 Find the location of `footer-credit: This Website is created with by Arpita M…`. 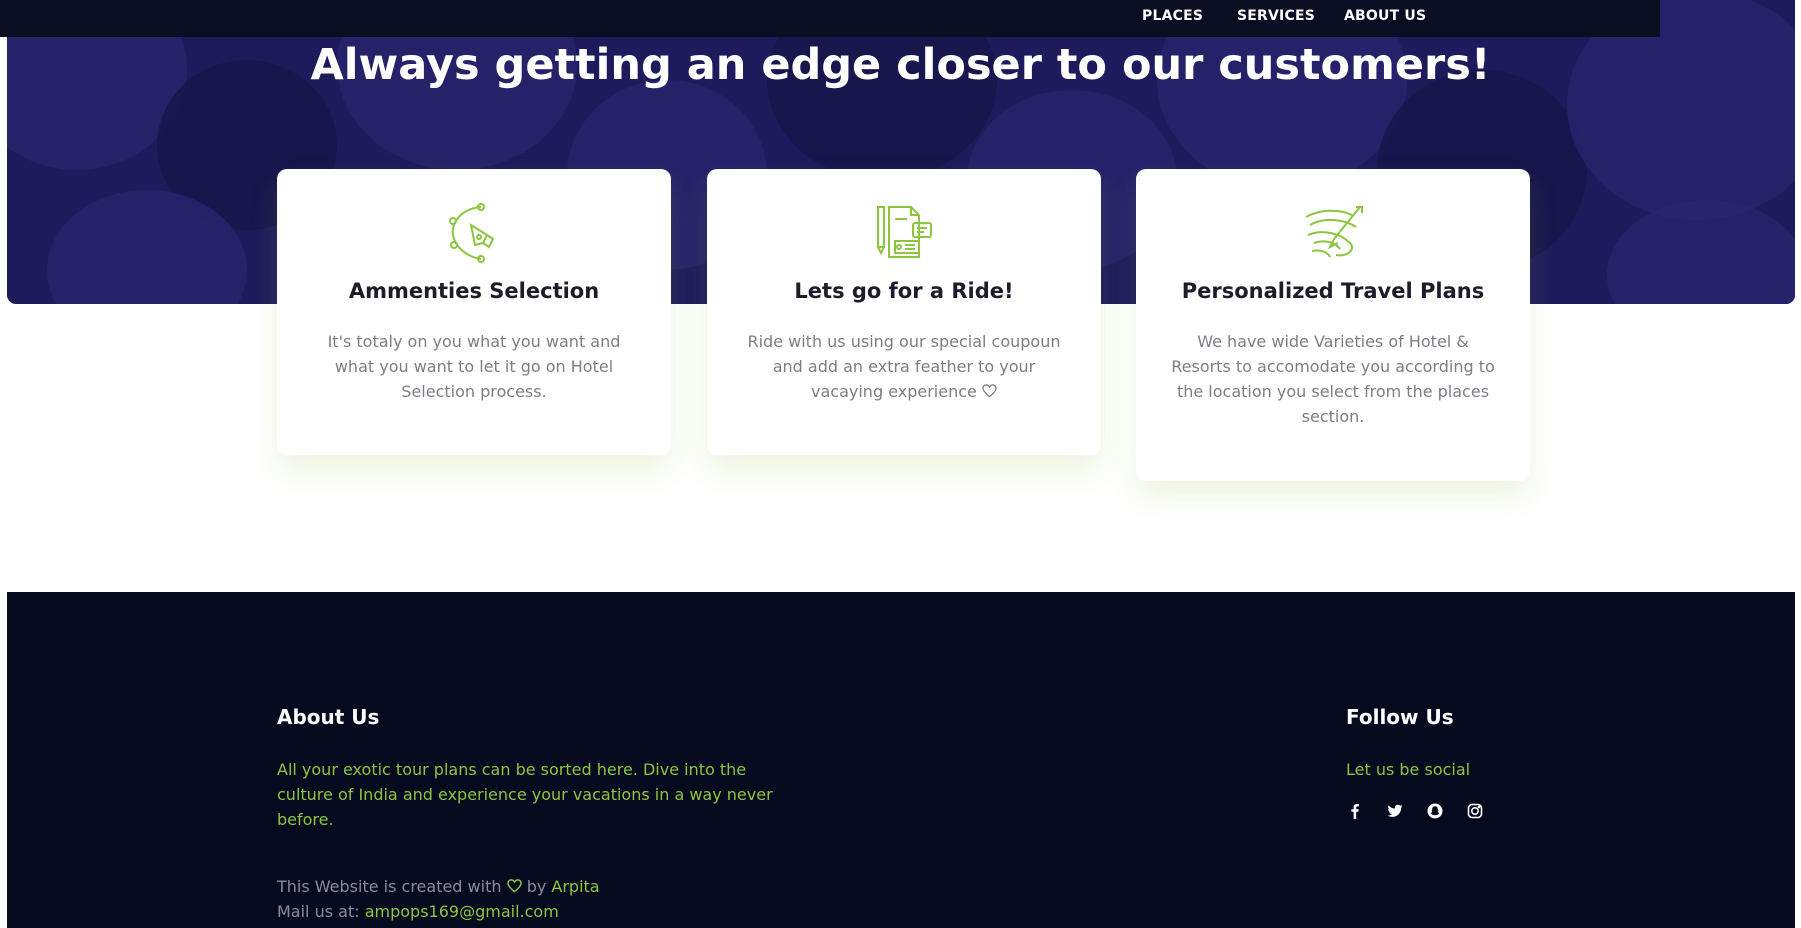

footer-credit: This Website is created with by Arpita M… is located at coordinates (438, 899).